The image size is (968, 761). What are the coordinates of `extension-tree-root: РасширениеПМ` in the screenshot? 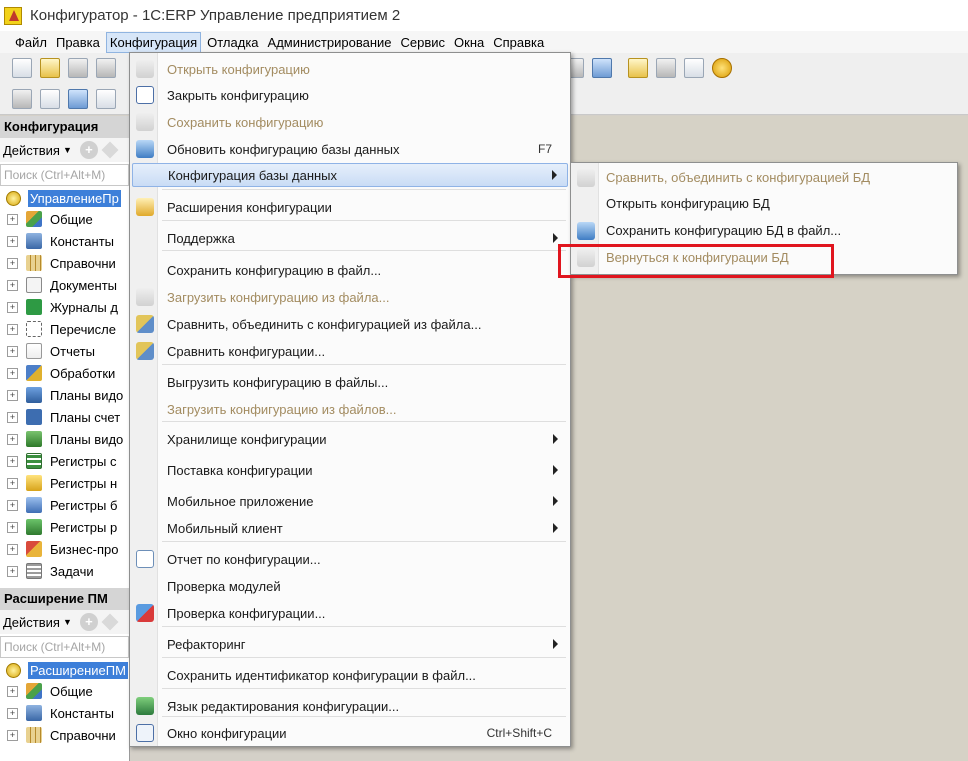 It's located at (64, 670).